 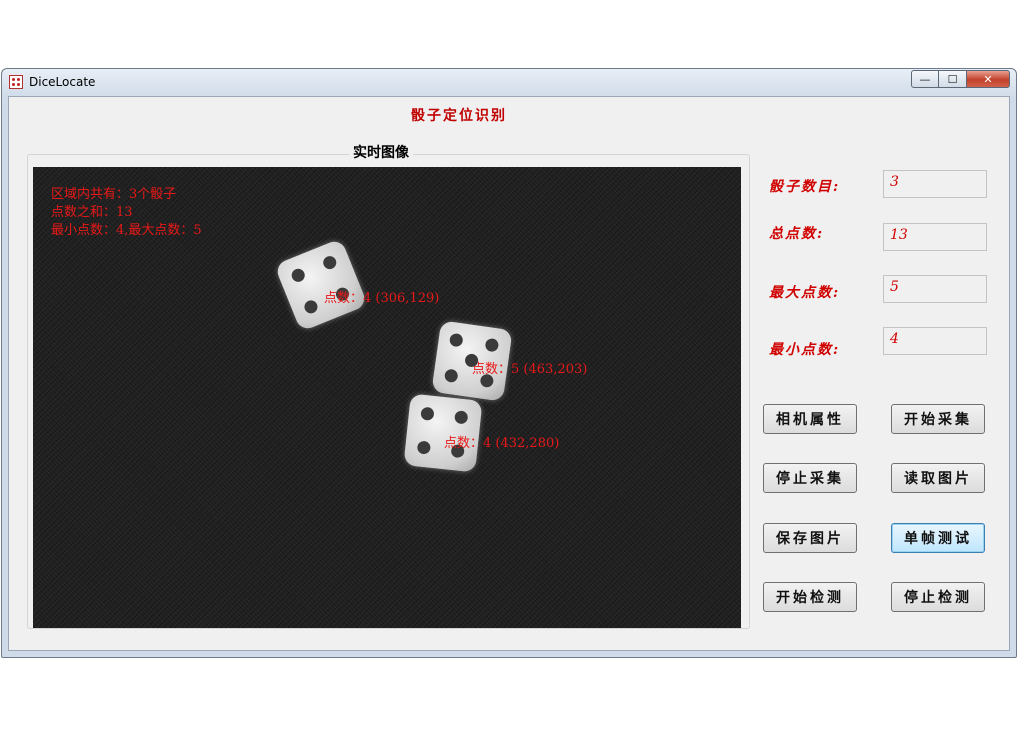 I want to click on die-2-label: 点数：5 (463,203), so click(x=530, y=369).